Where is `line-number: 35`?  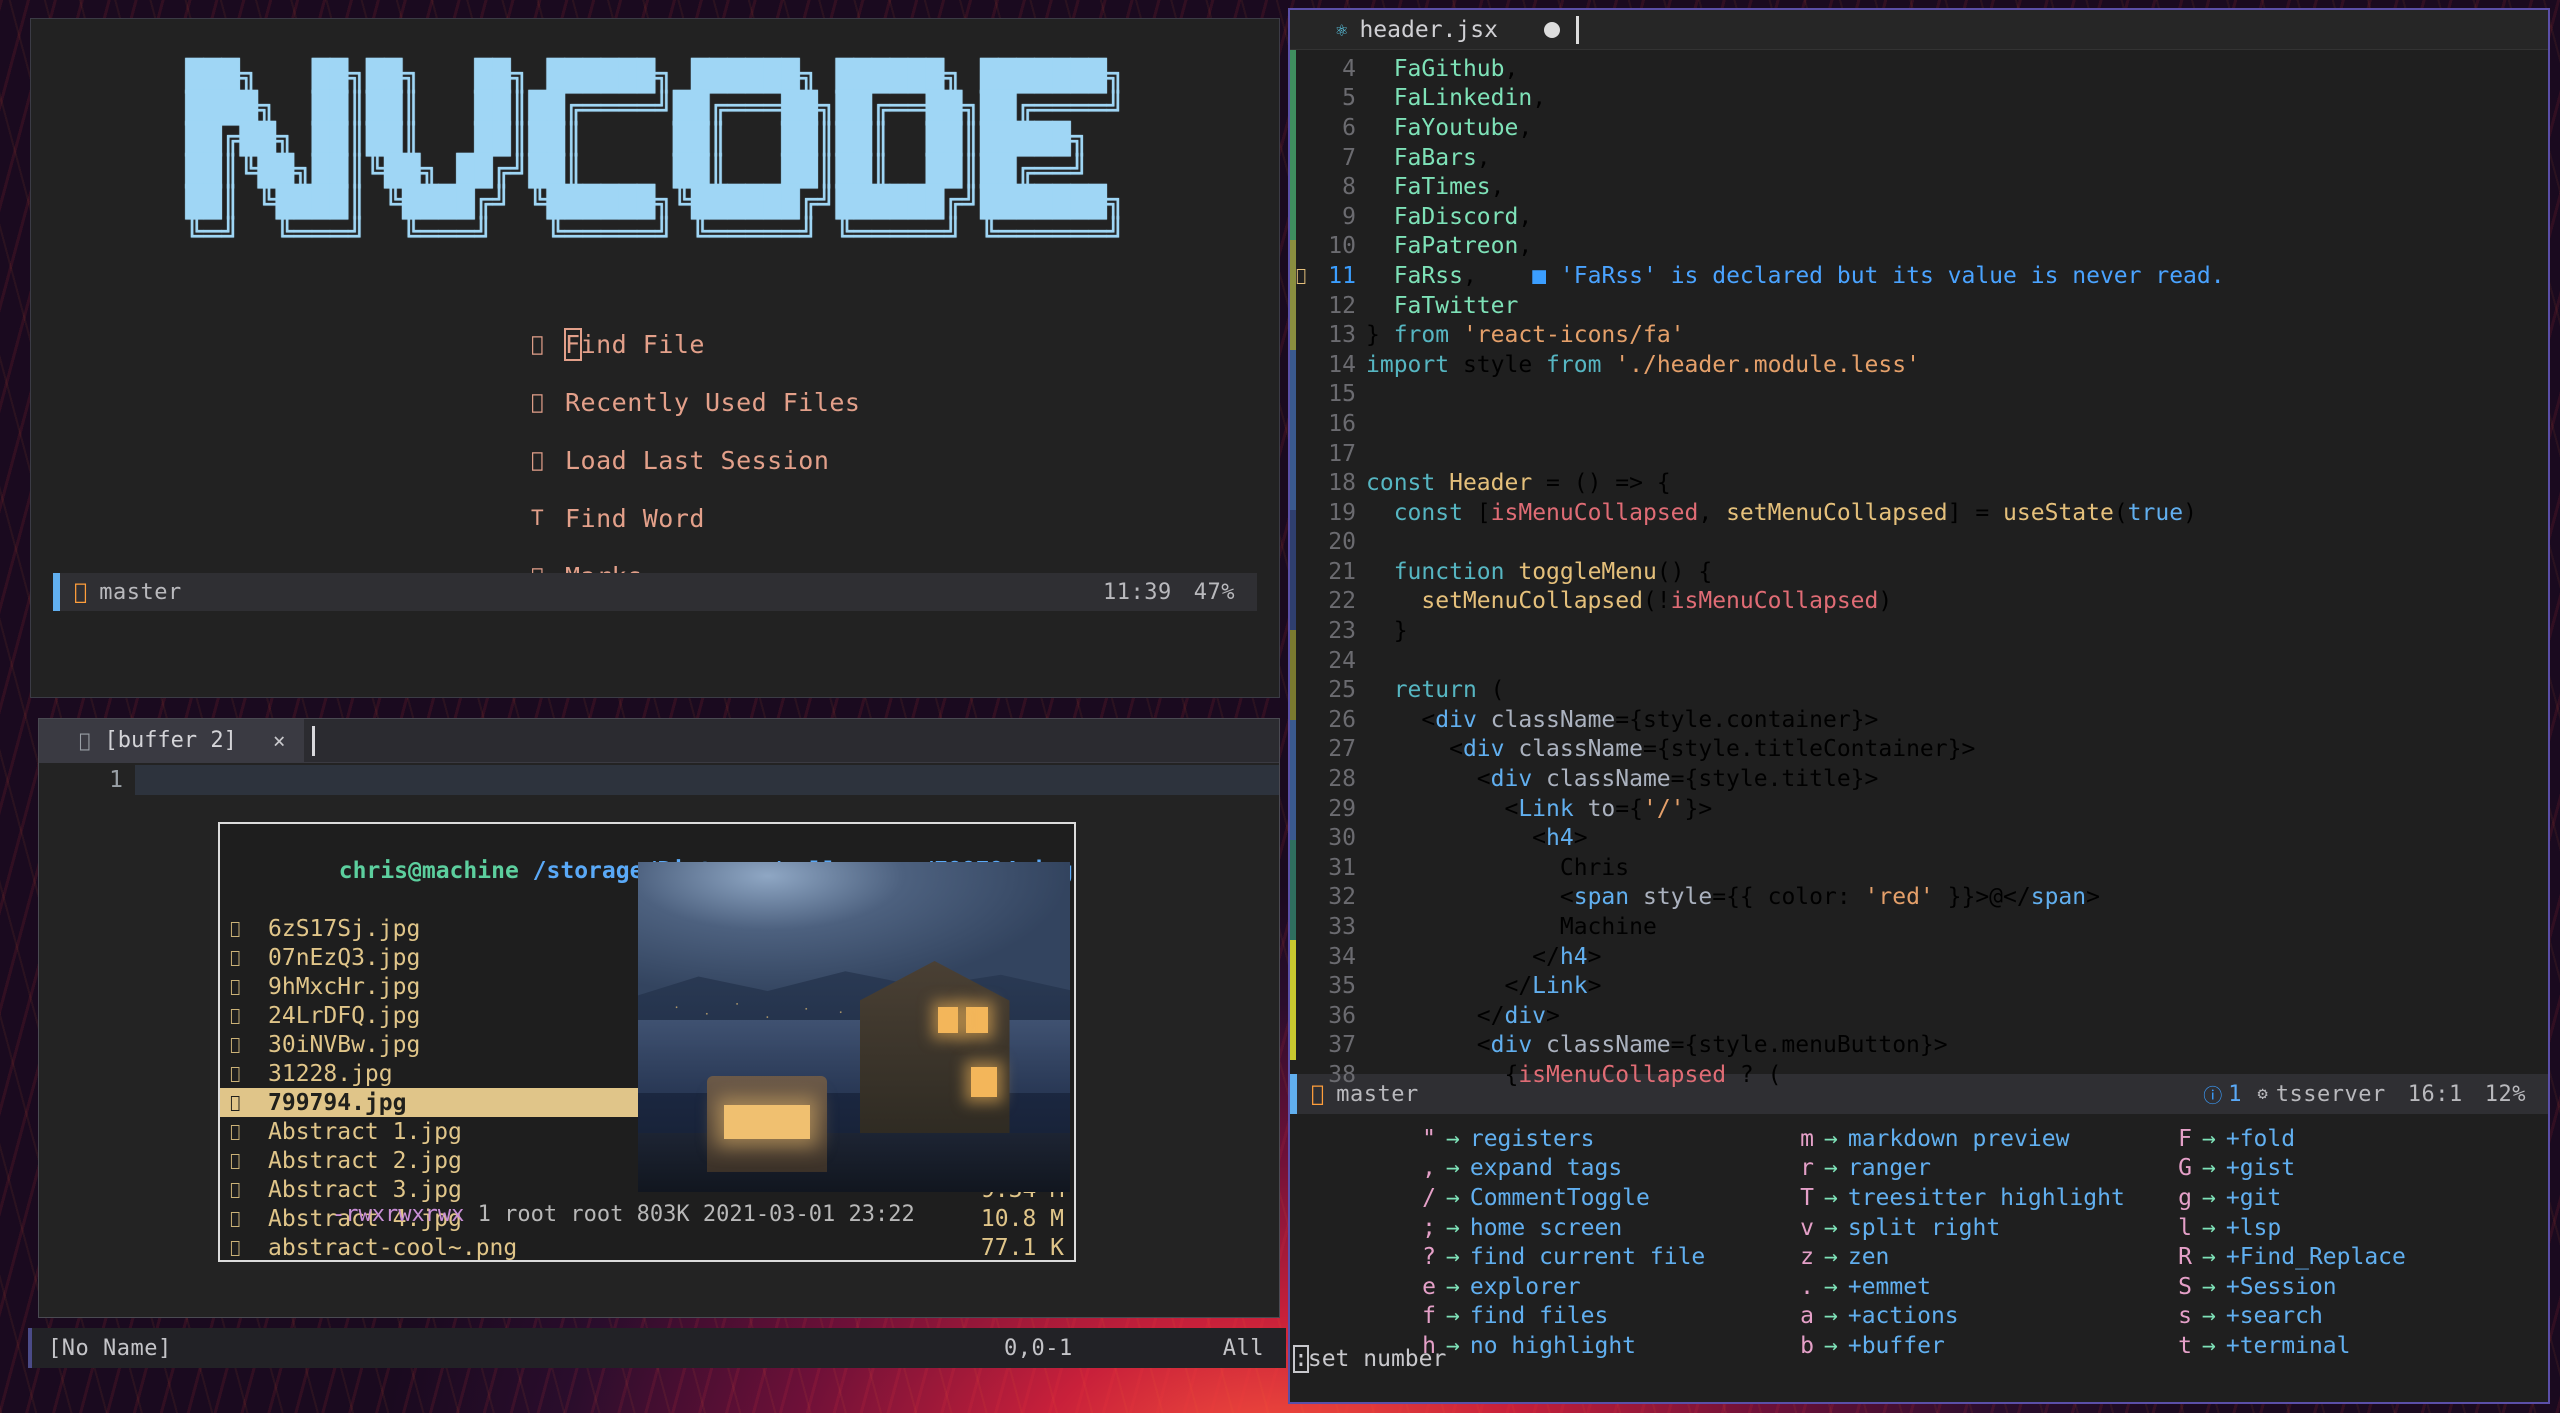 line-number: 35 is located at coordinates (1342, 986).